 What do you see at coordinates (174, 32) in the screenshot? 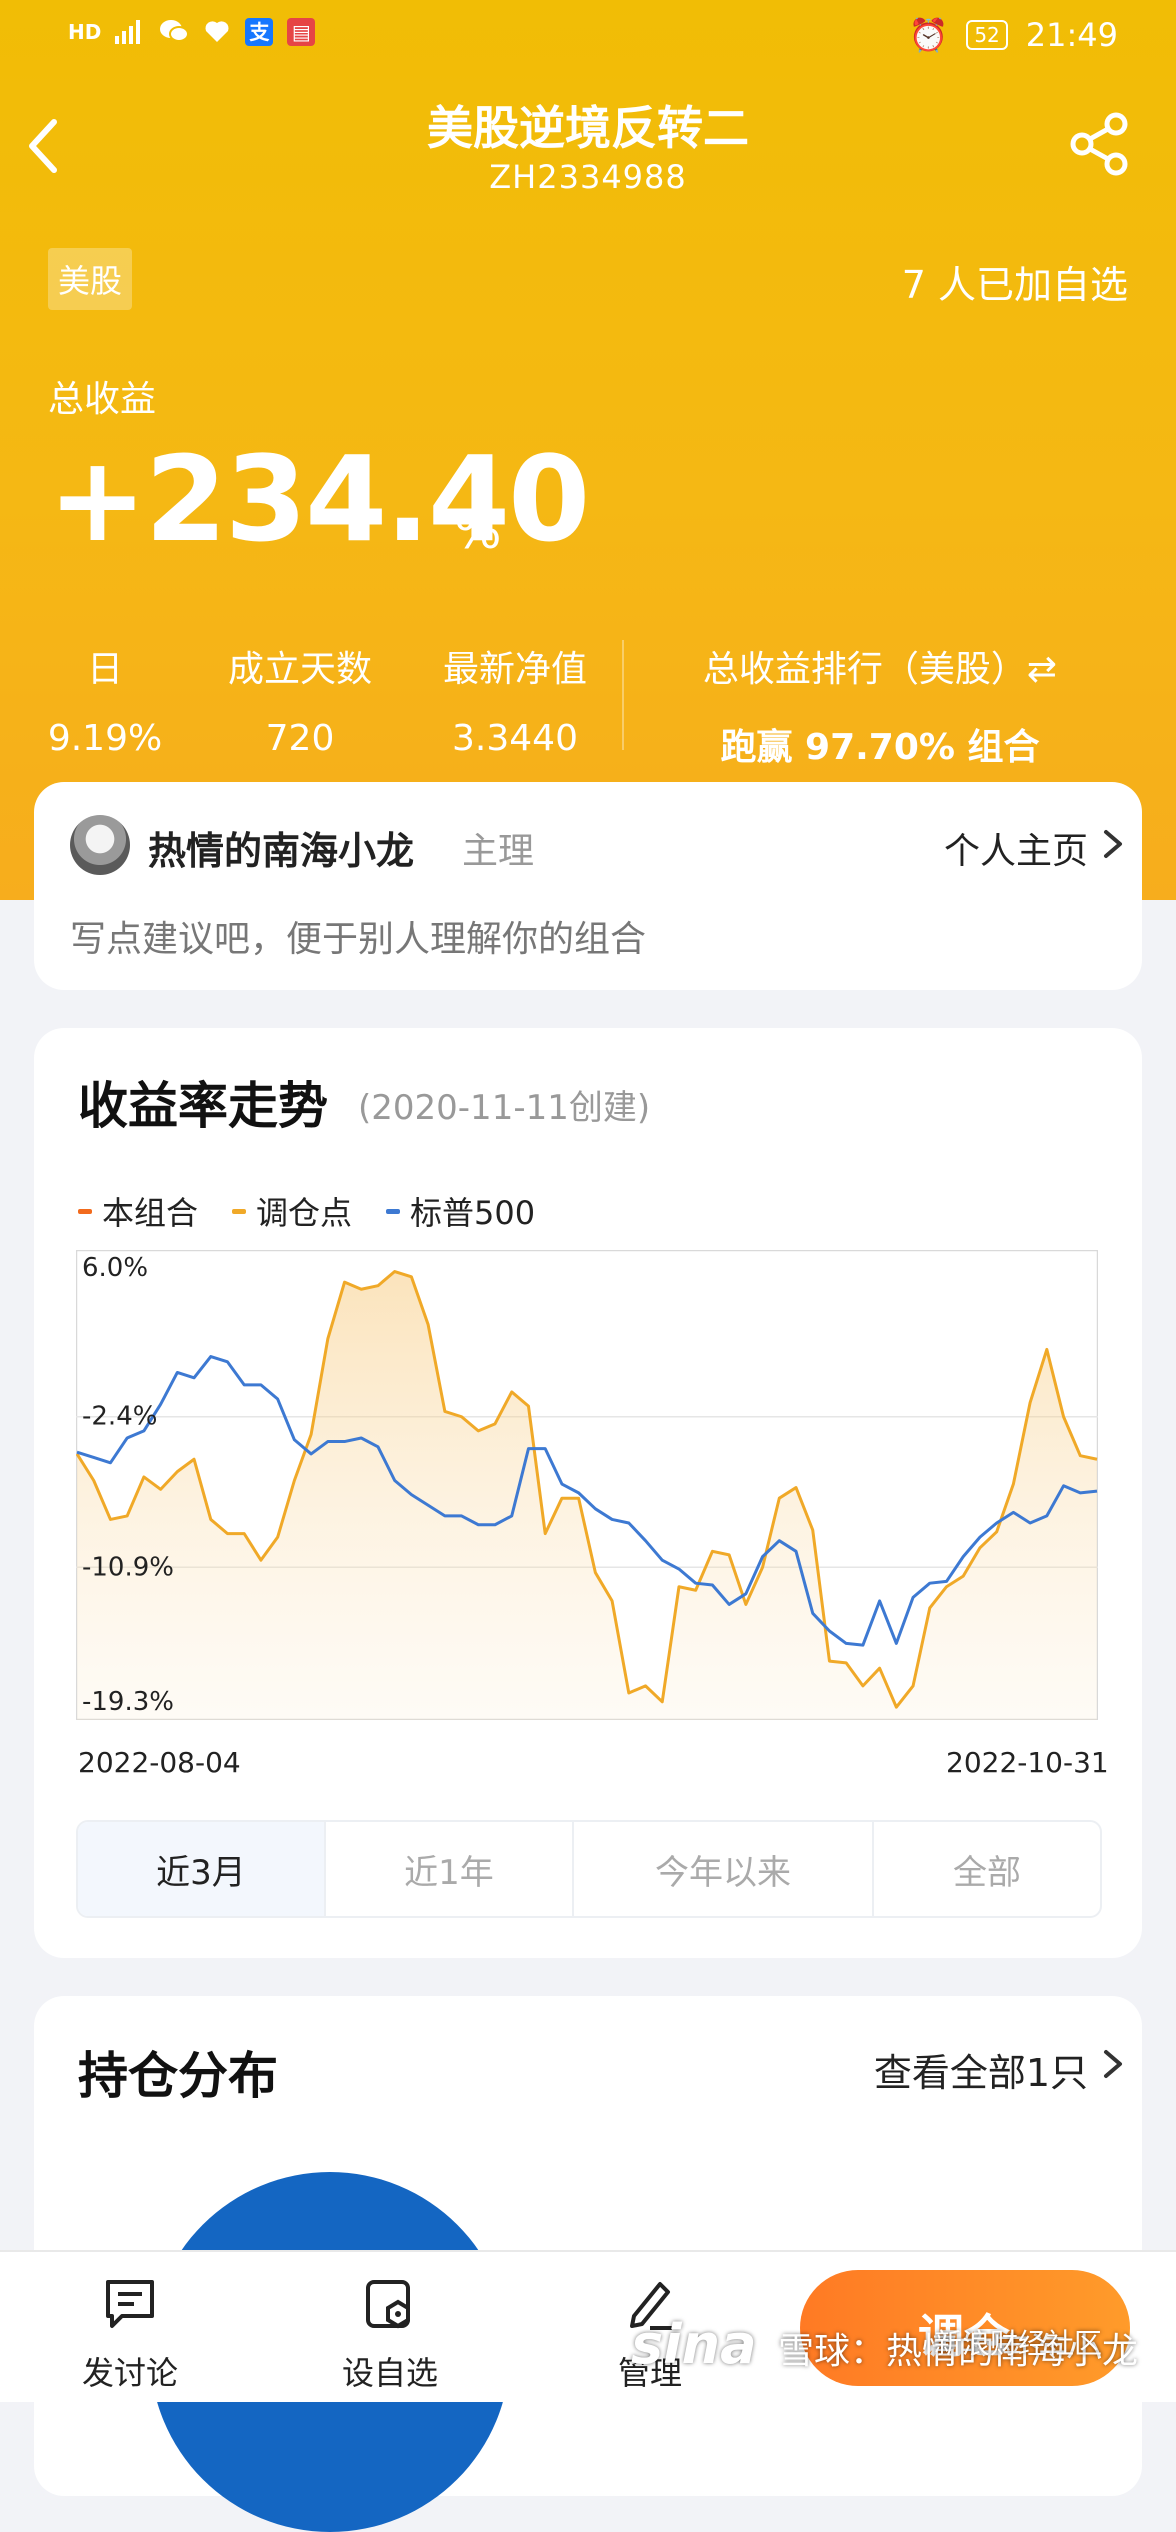
I see `wechat-icon` at bounding box center [174, 32].